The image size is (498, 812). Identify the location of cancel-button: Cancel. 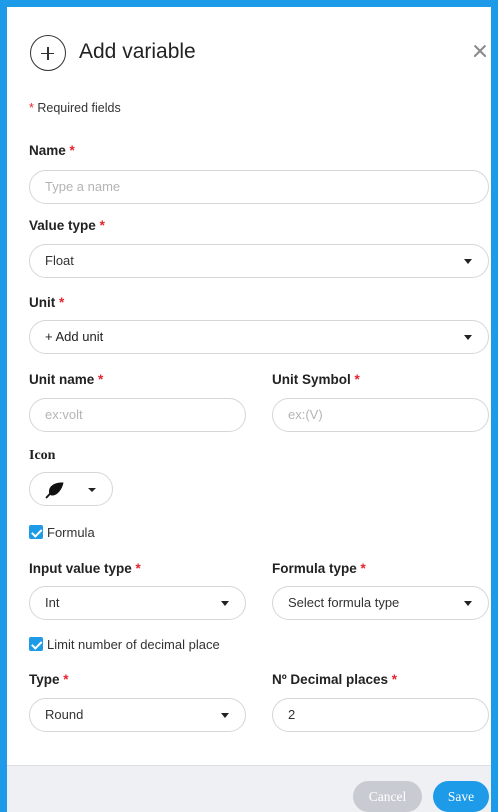
(387, 796).